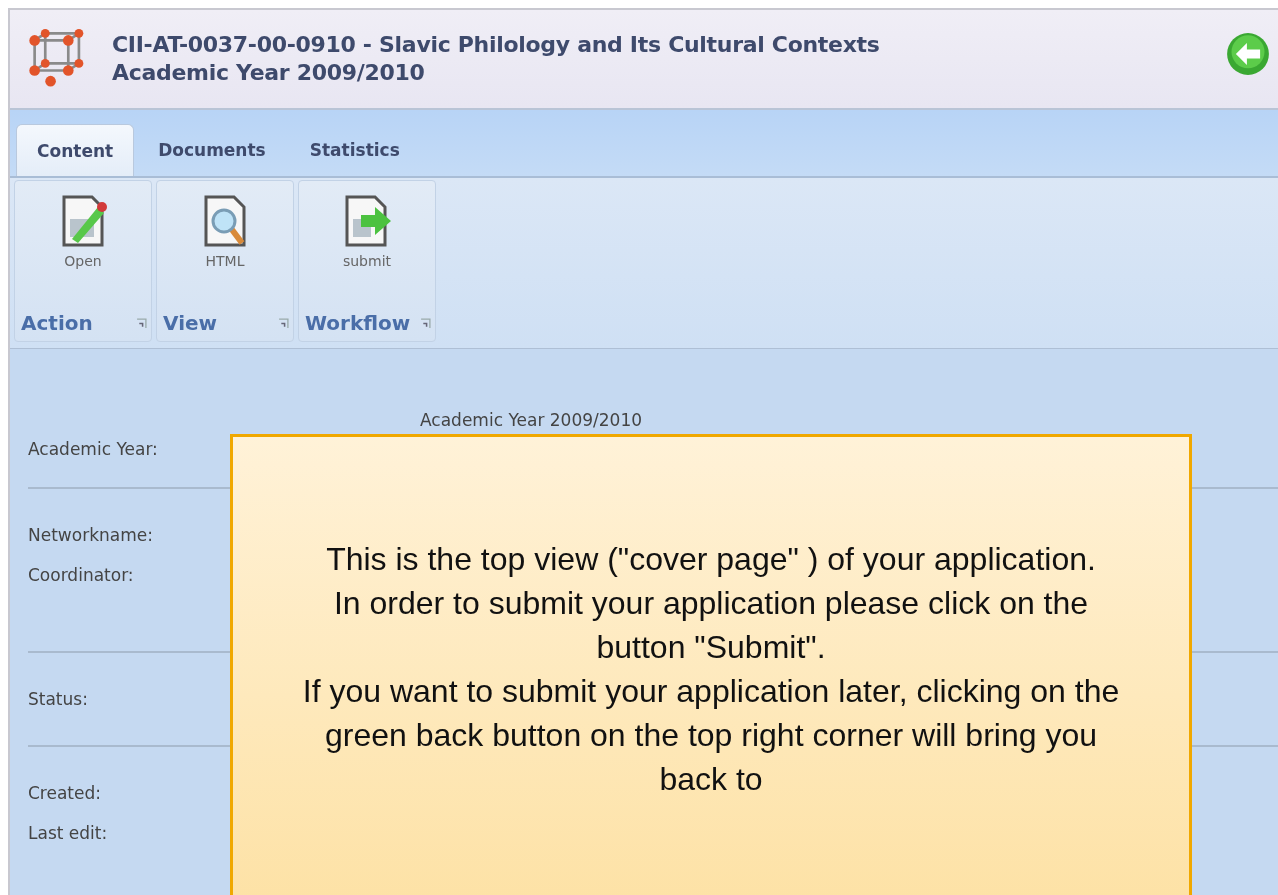  I want to click on field-label: Status:, so click(58, 699).